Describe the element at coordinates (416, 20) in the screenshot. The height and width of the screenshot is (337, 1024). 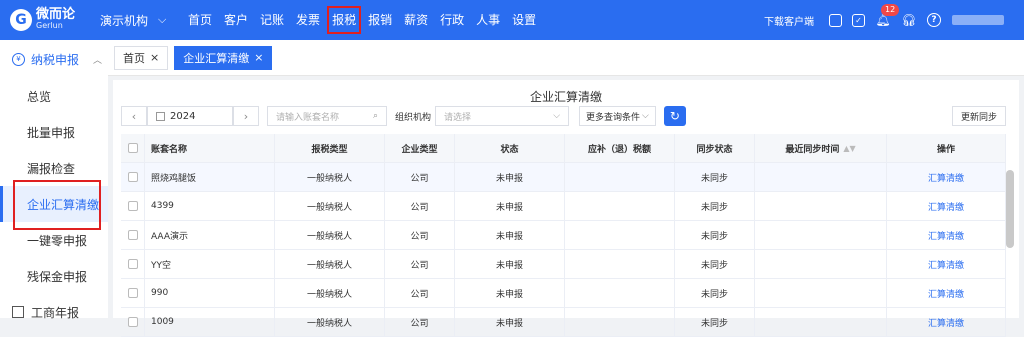
I see `nav-payroll: 薪资` at that location.